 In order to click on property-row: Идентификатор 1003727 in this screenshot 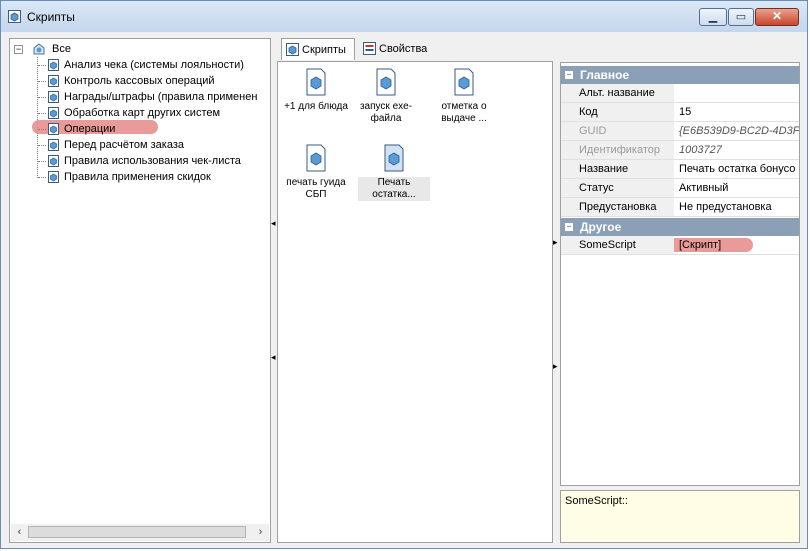, I will do `click(680, 150)`.